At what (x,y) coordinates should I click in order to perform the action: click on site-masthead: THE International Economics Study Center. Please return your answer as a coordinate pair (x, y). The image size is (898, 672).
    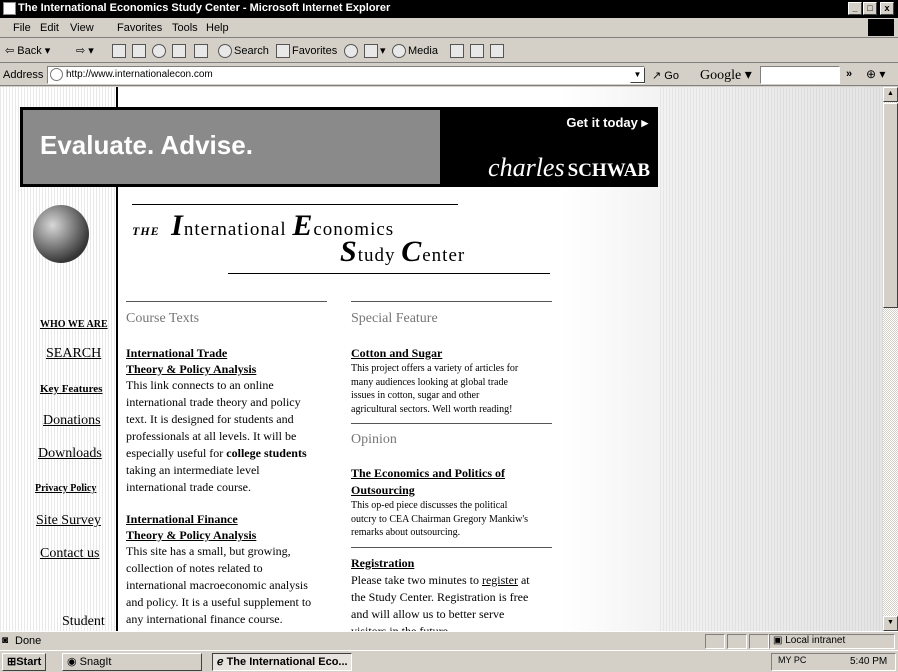
    Looking at the image, I should click on (340, 234).